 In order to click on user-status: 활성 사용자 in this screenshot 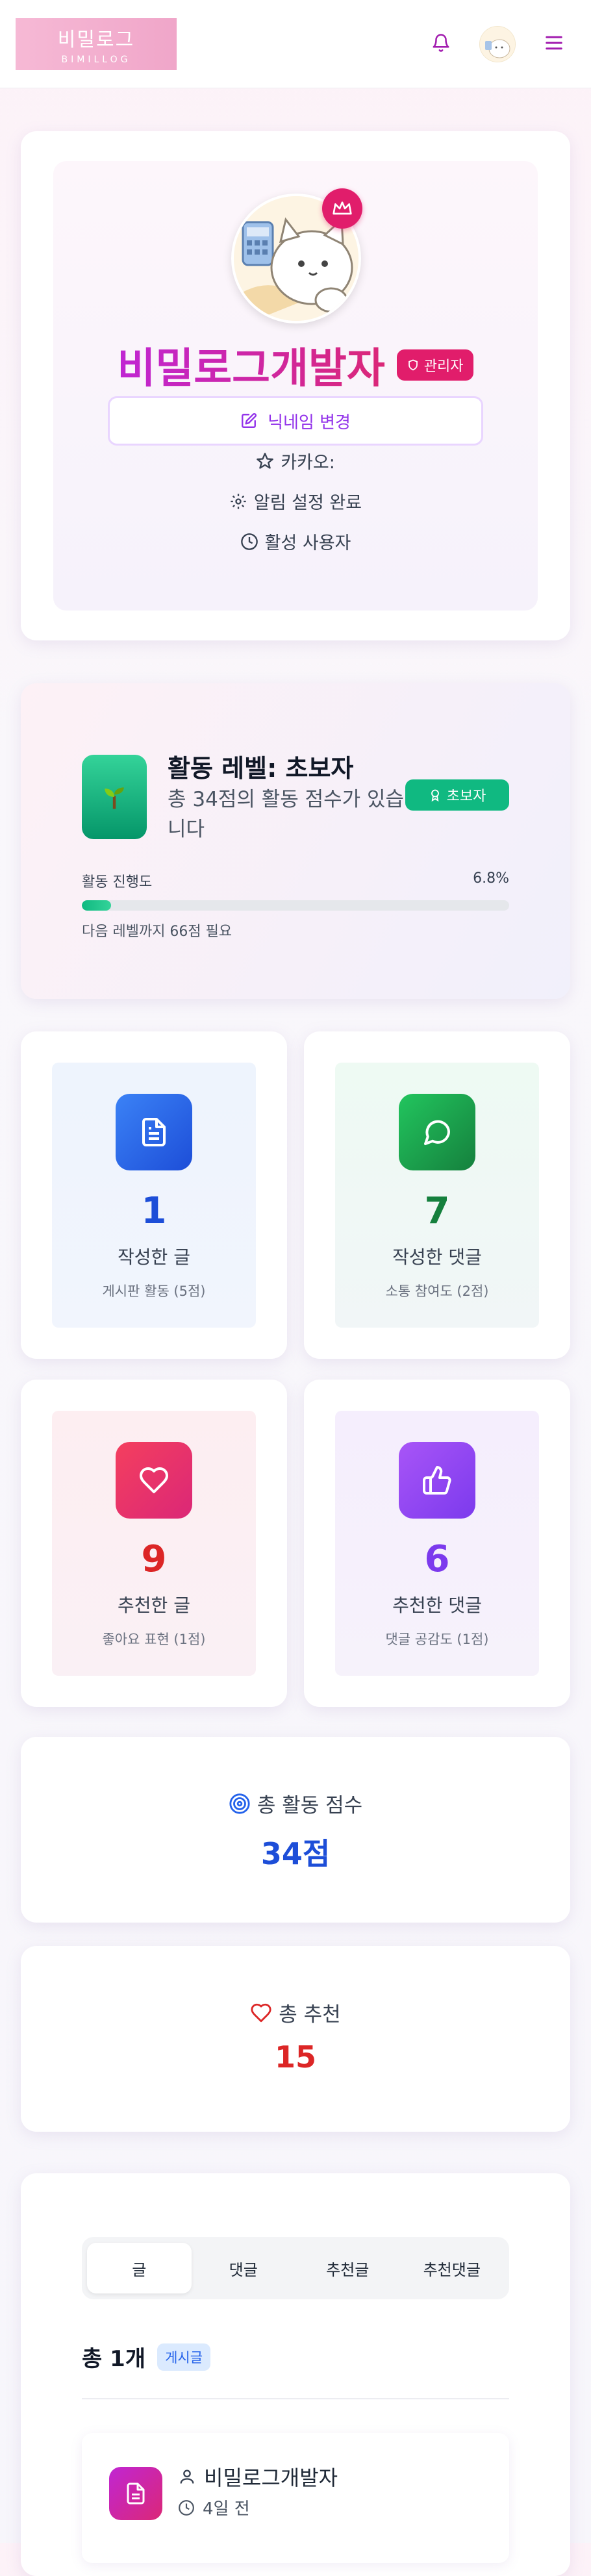, I will do `click(308, 543)`.